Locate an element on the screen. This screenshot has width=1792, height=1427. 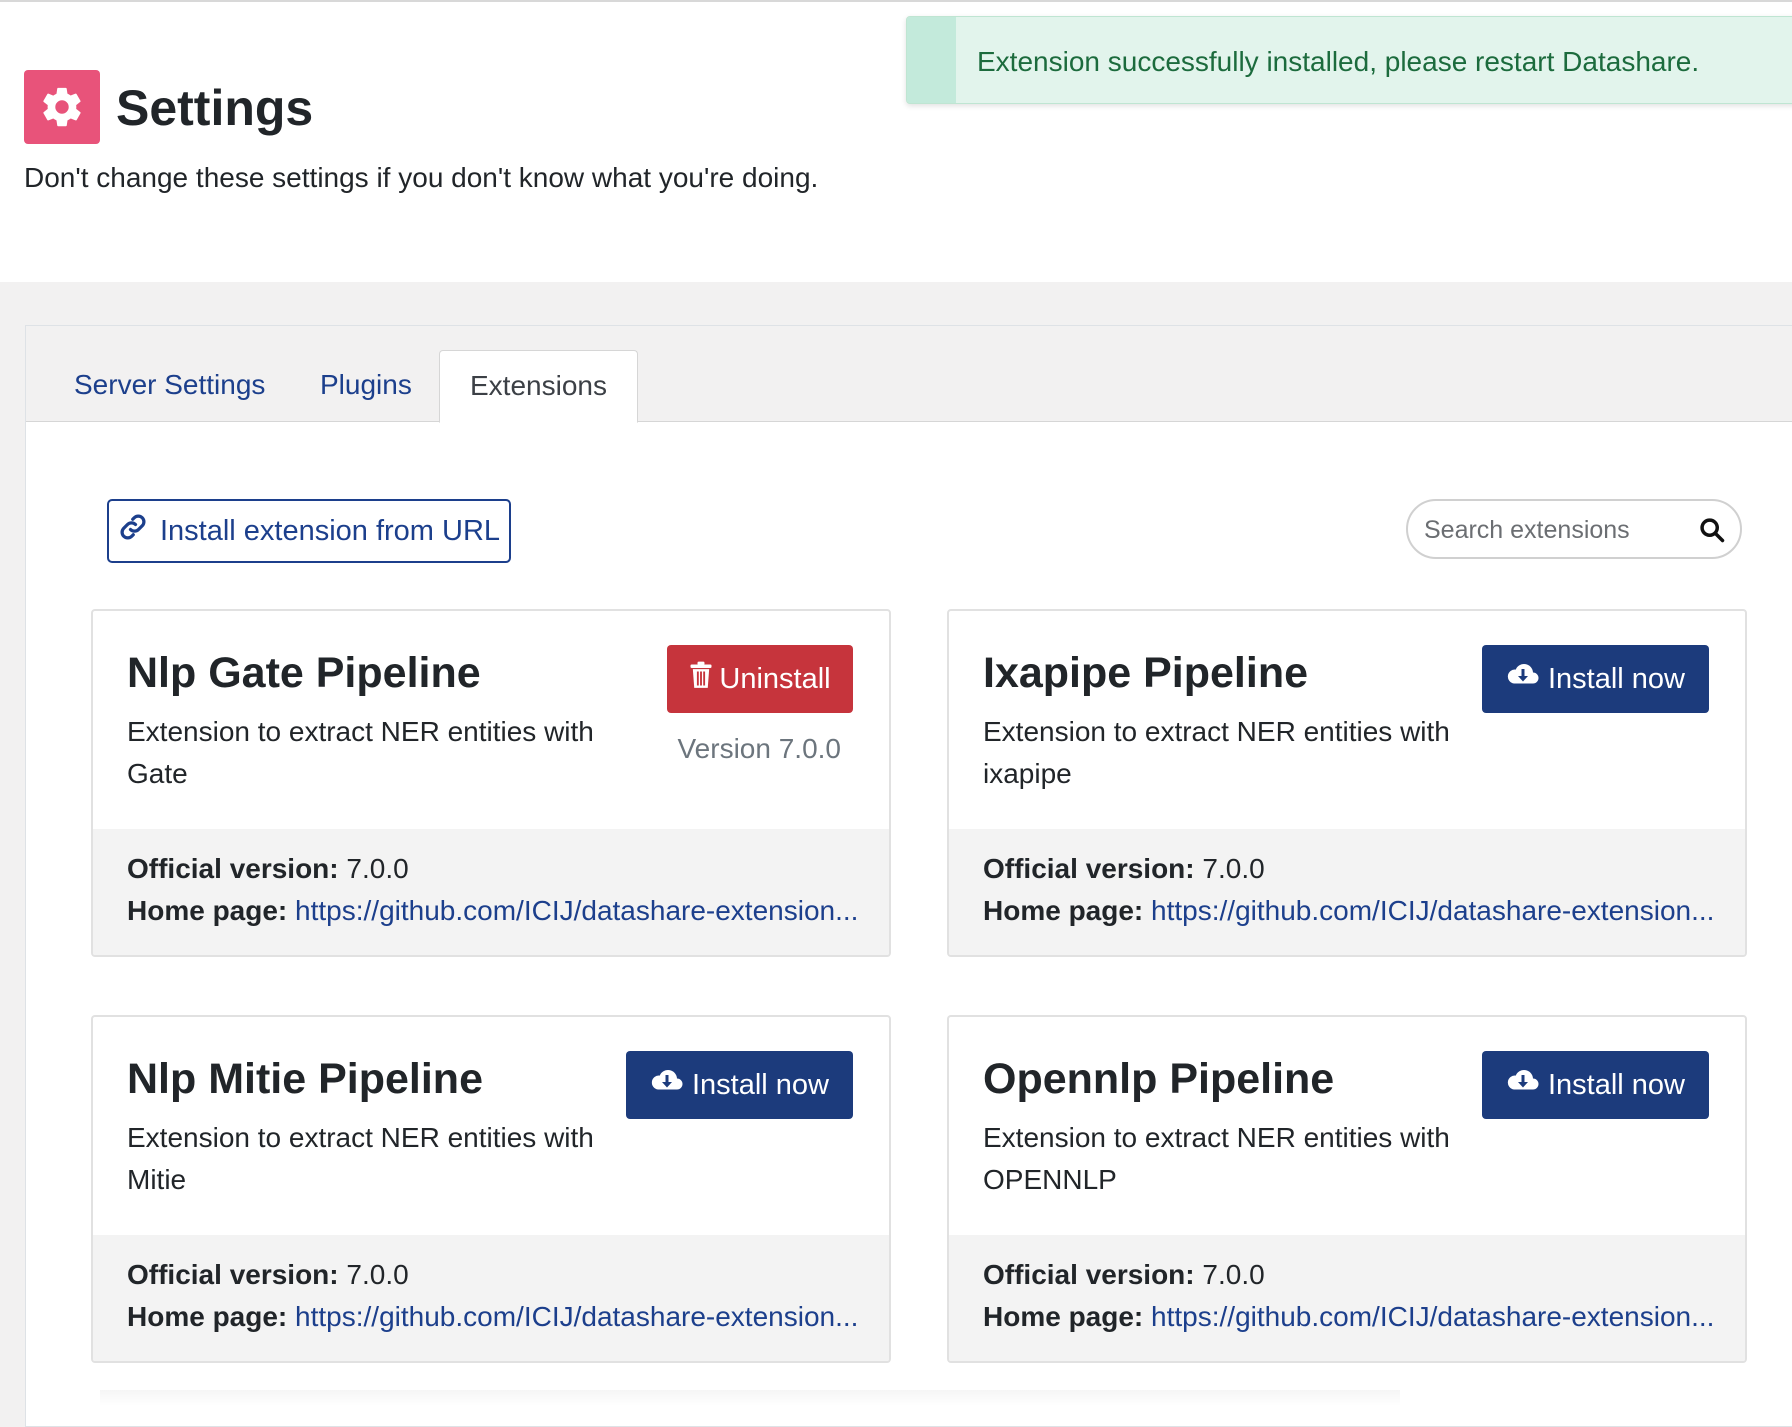
page-title: Settings is located at coordinates (215, 108).